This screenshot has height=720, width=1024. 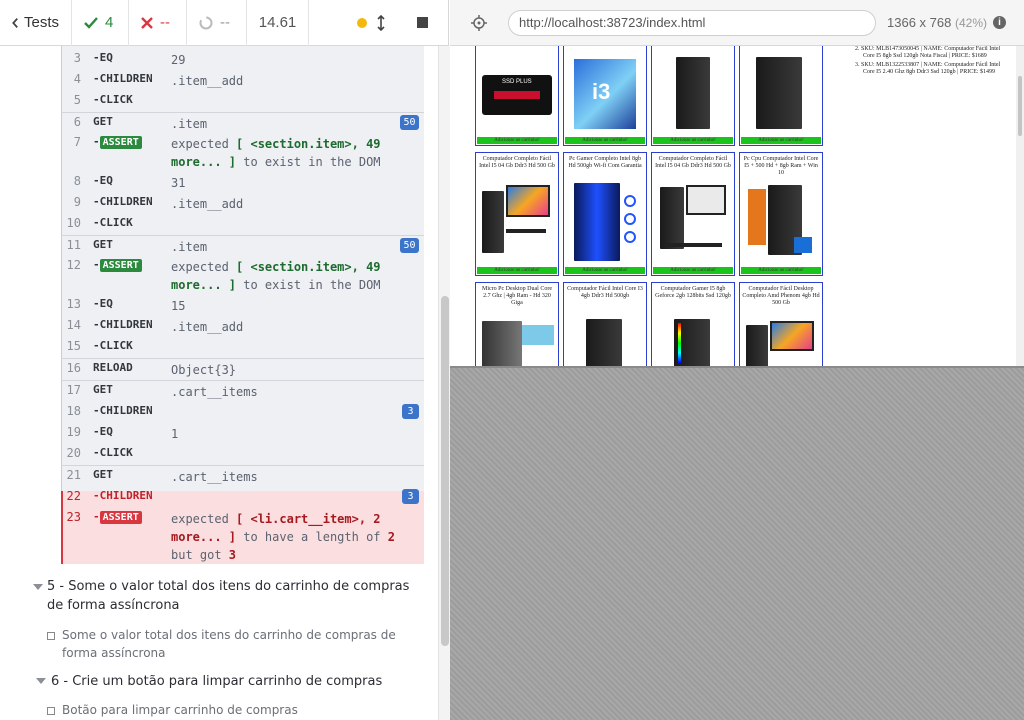 I want to click on reporter-scrollbar, so click(x=444, y=383).